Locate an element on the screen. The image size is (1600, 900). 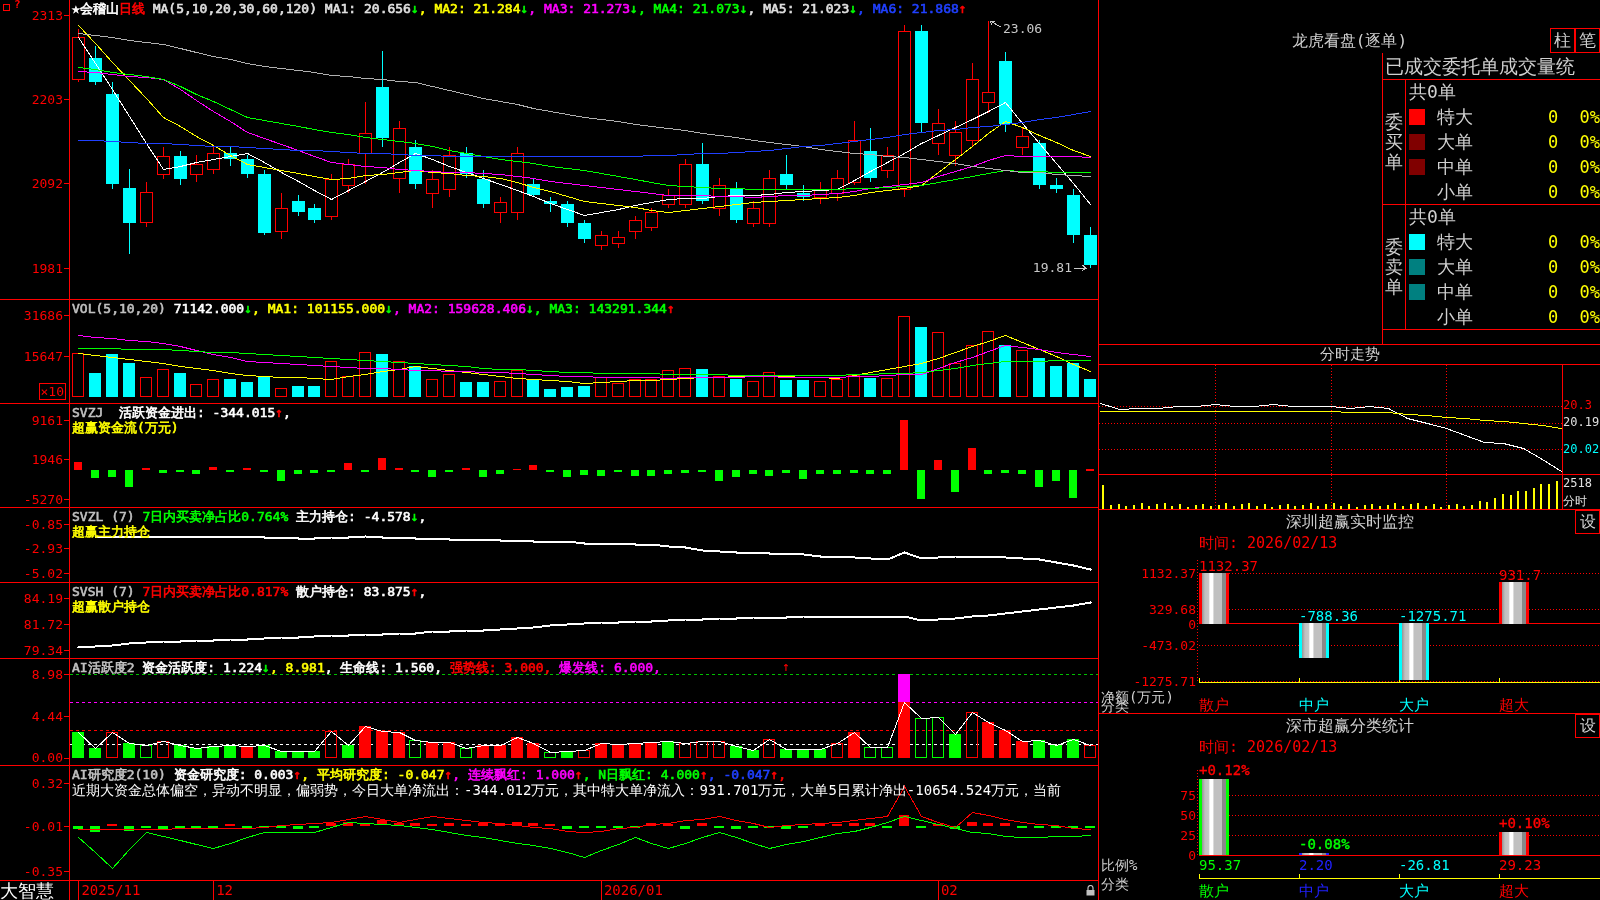
category-label: 中户 is located at coordinates (1314, 891).